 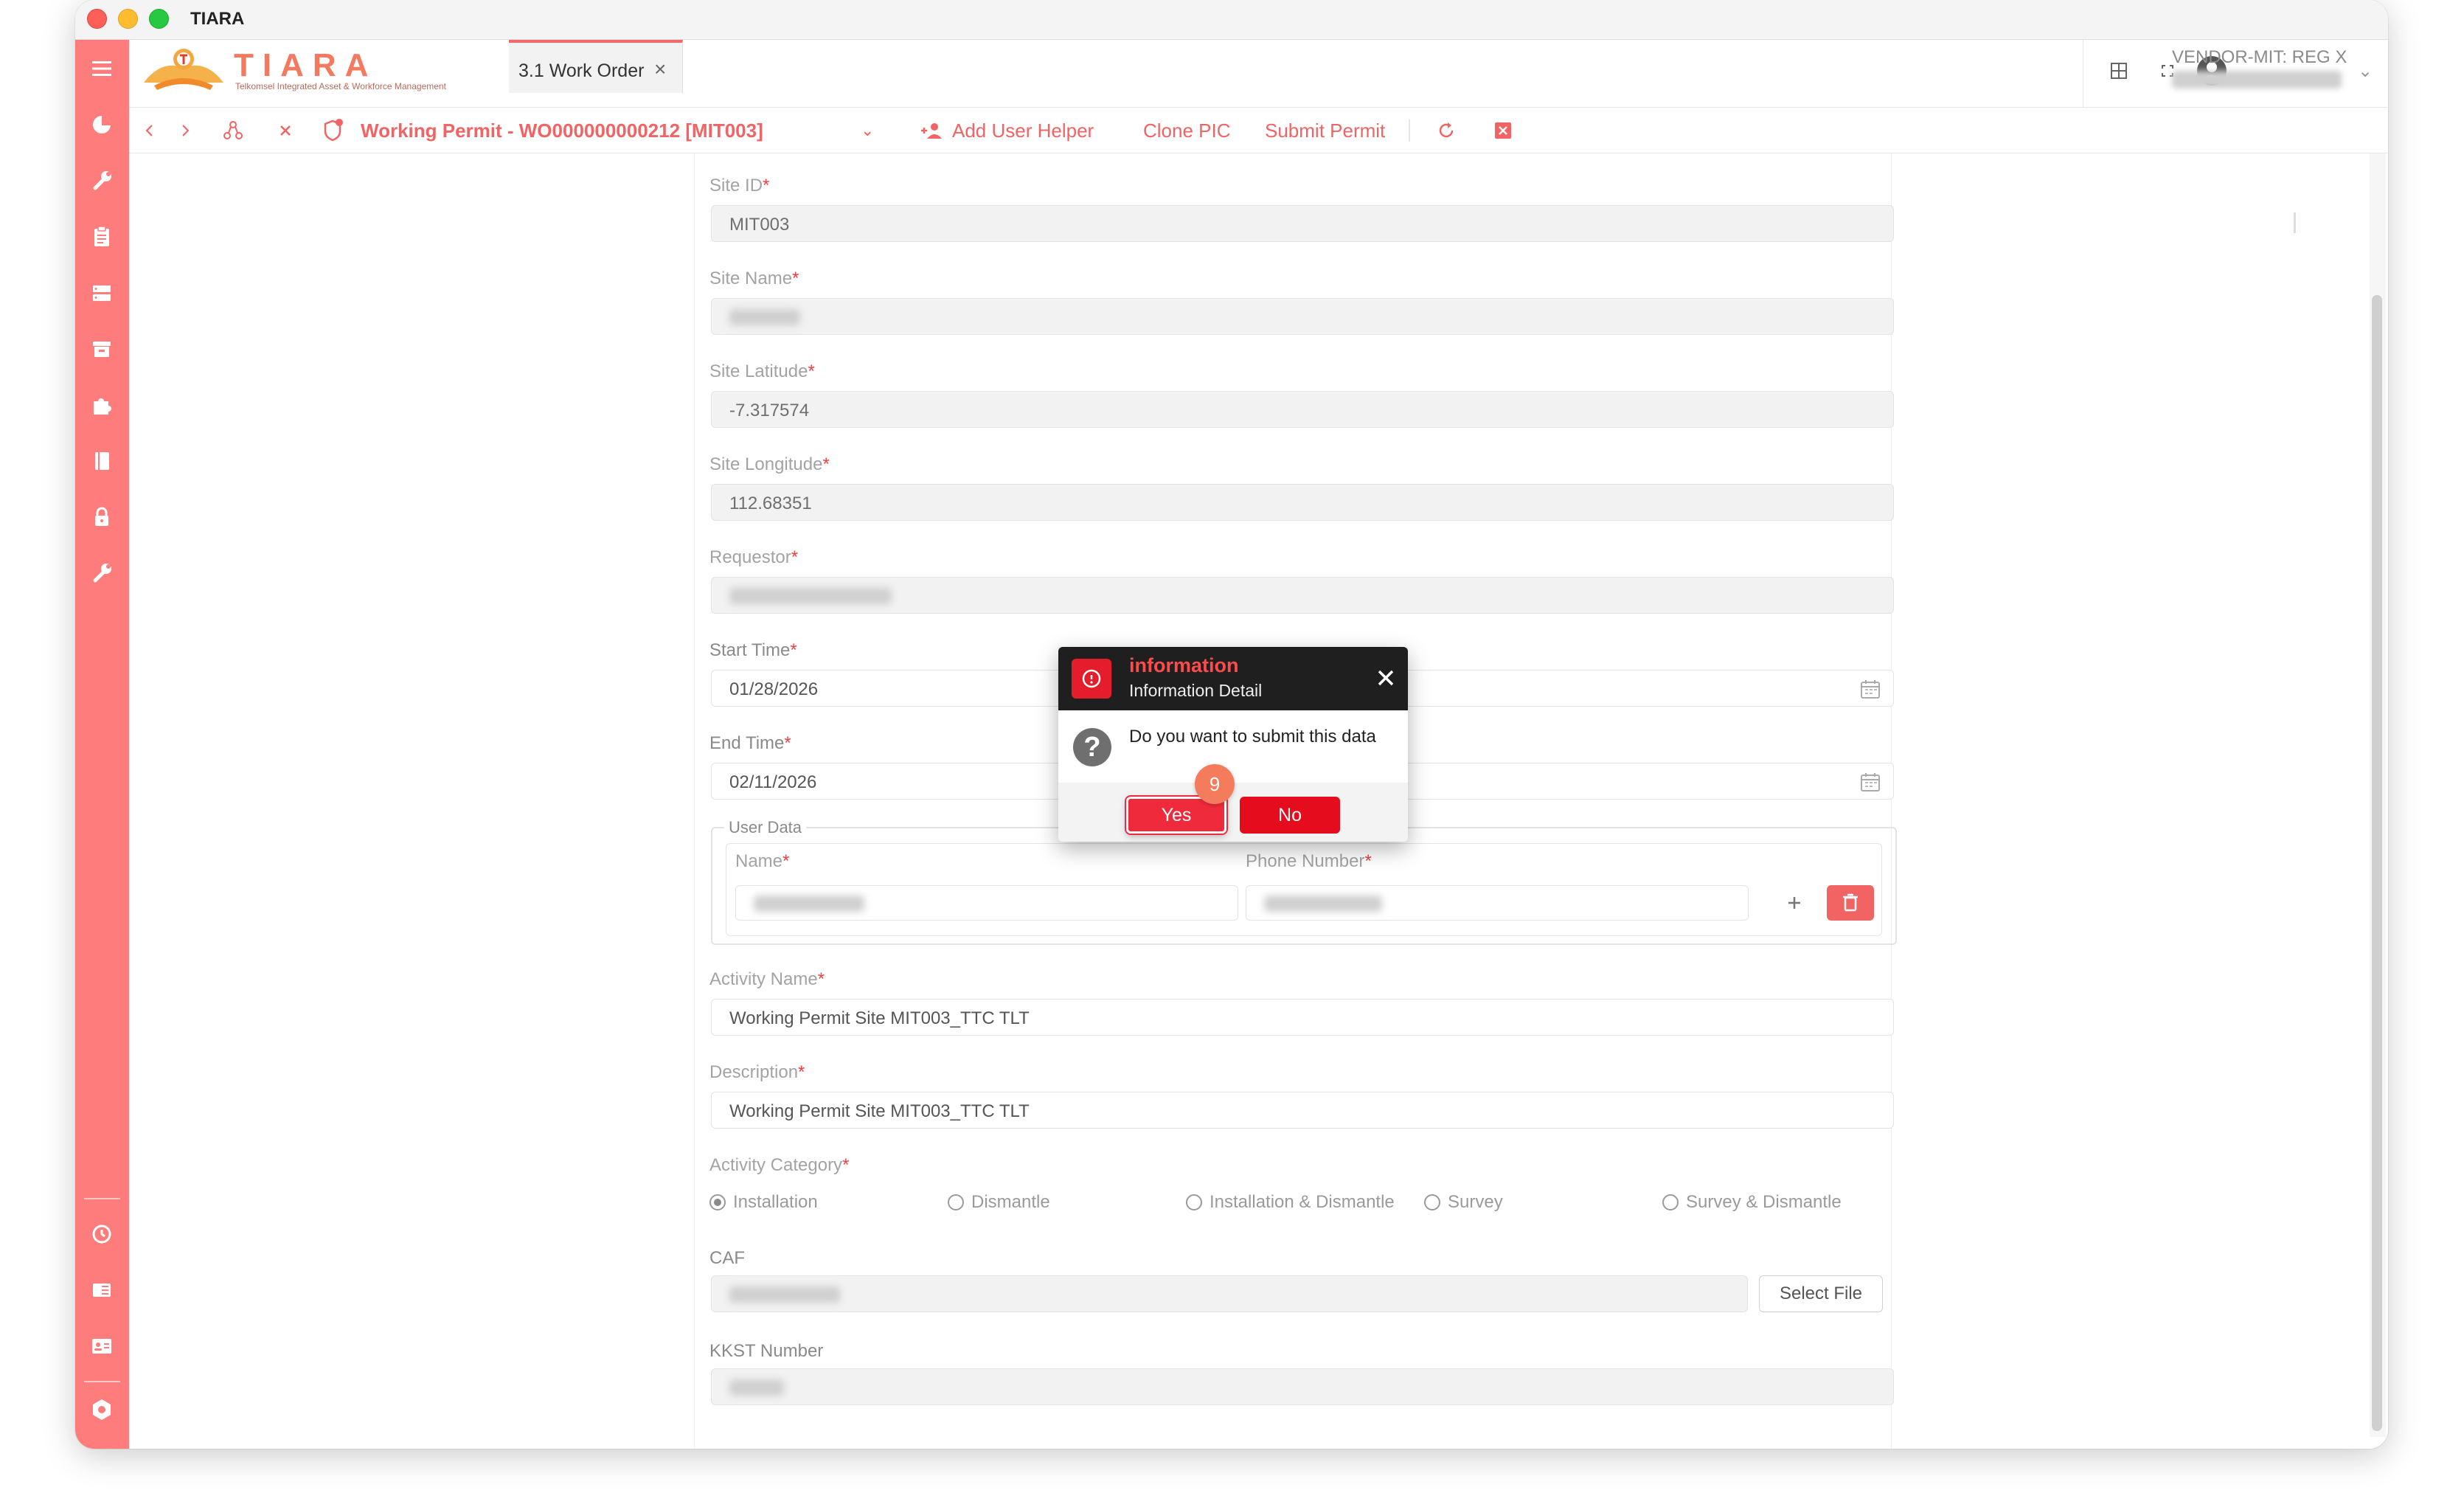 What do you see at coordinates (754, 557) in the screenshot?
I see `requestor-label: Requestor*` at bounding box center [754, 557].